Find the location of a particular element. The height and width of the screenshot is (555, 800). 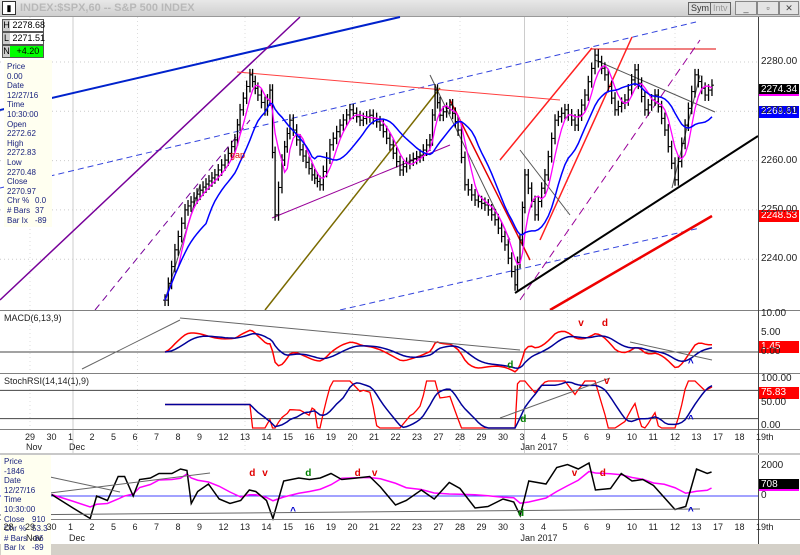

info-label: Chr % is located at coordinates (18, 201).